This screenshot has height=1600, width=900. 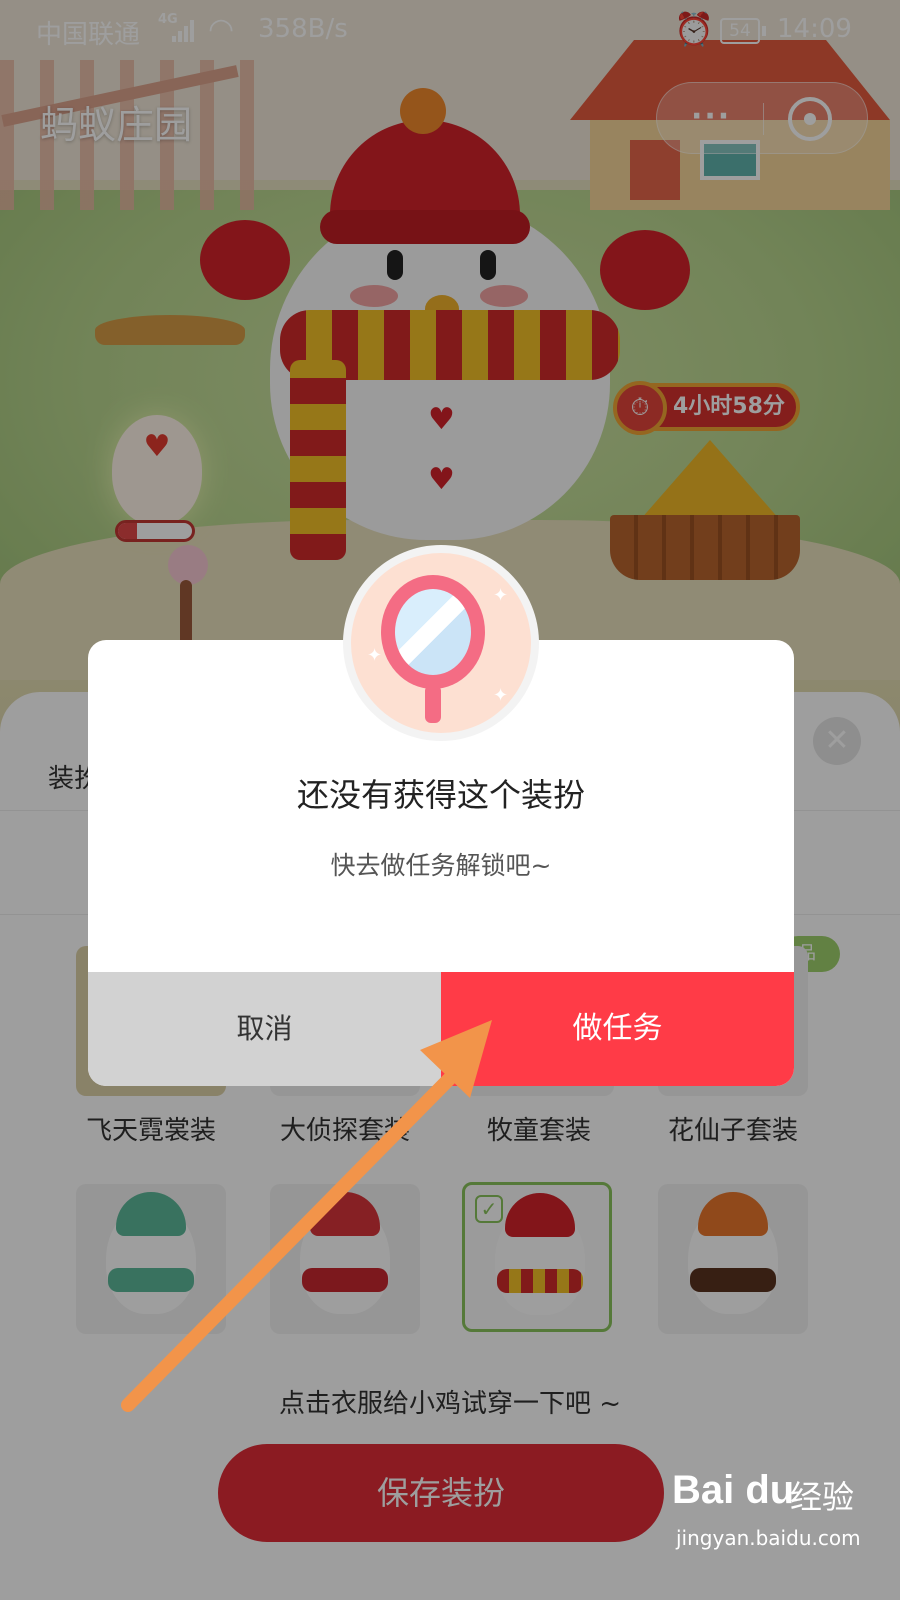 What do you see at coordinates (733, 1490) in the screenshot?
I see `watermark-logo: Bai du` at bounding box center [733, 1490].